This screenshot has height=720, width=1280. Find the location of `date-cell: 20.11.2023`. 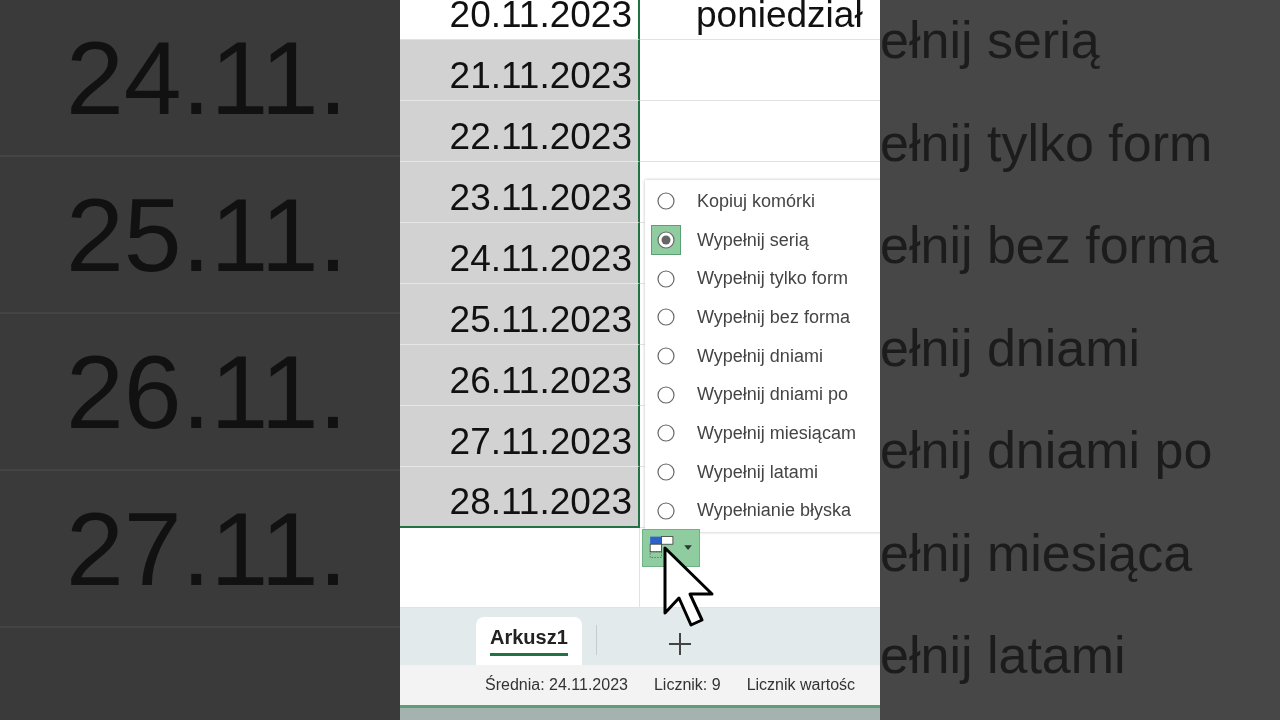

date-cell: 20.11.2023 is located at coordinates (520, 20).